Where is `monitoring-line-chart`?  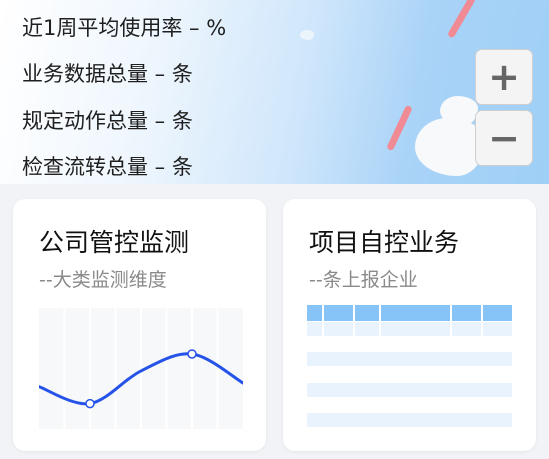
monitoring-line-chart is located at coordinates (141, 368).